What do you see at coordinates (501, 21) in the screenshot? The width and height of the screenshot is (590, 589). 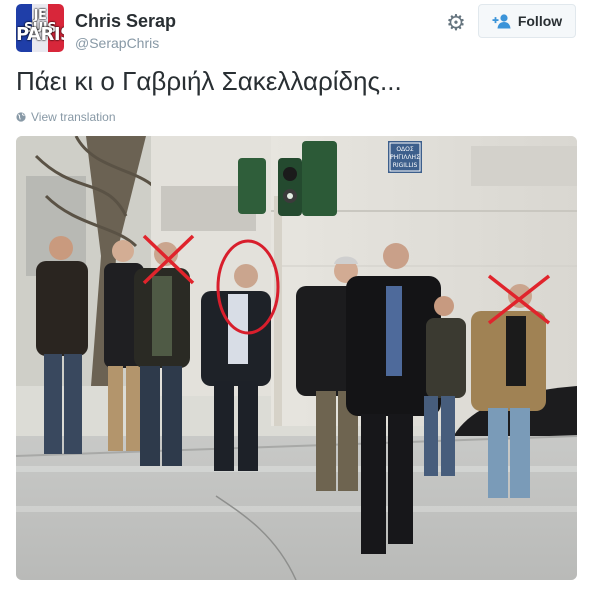 I see `add-person-icon` at bounding box center [501, 21].